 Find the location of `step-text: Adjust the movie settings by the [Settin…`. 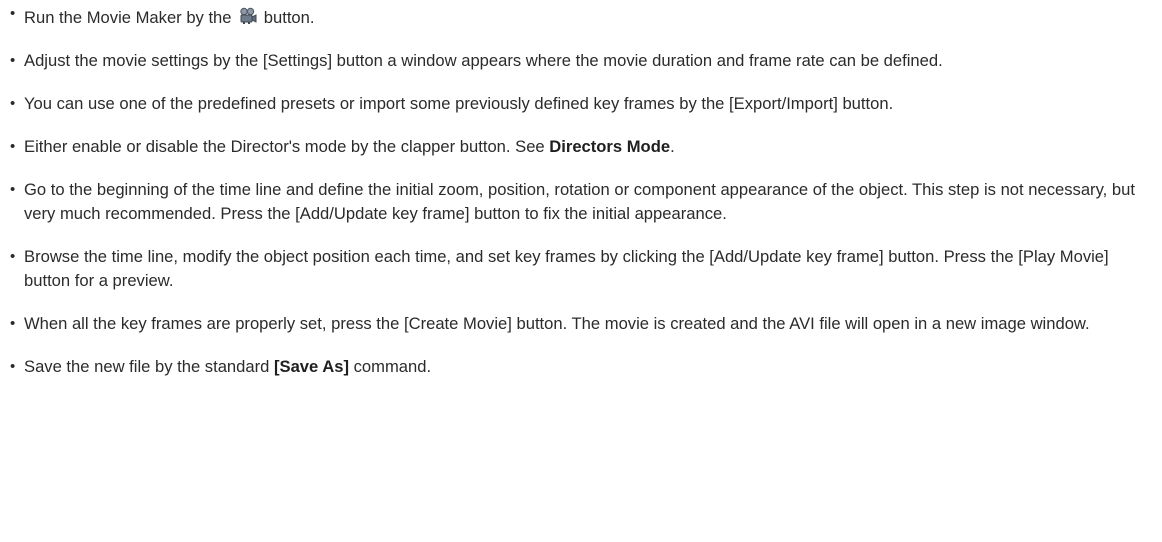

step-text: Adjust the movie settings by the [Settin… is located at coordinates (483, 60).